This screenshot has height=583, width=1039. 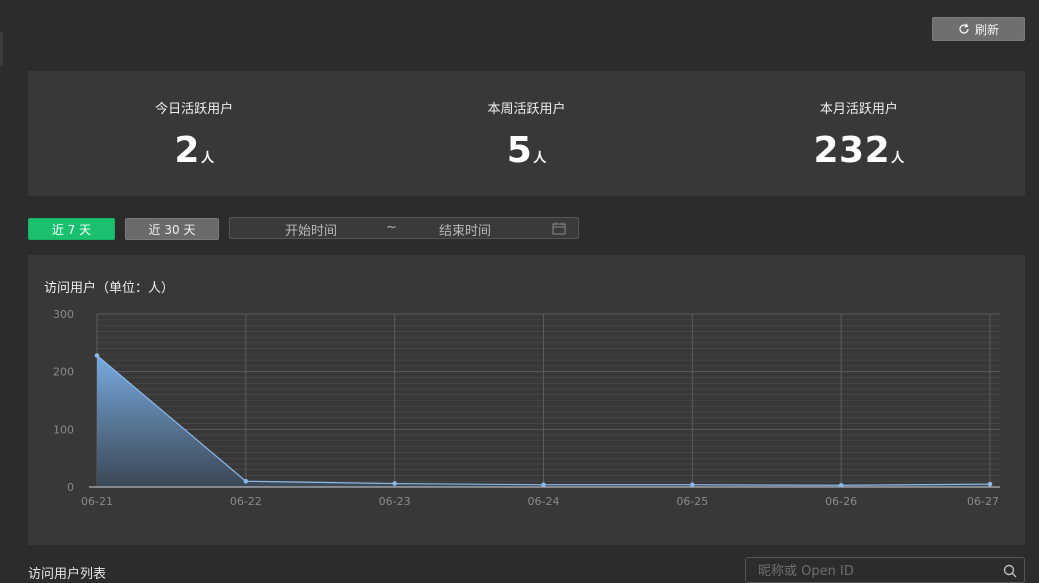 What do you see at coordinates (1, 49) in the screenshot?
I see `window-edge` at bounding box center [1, 49].